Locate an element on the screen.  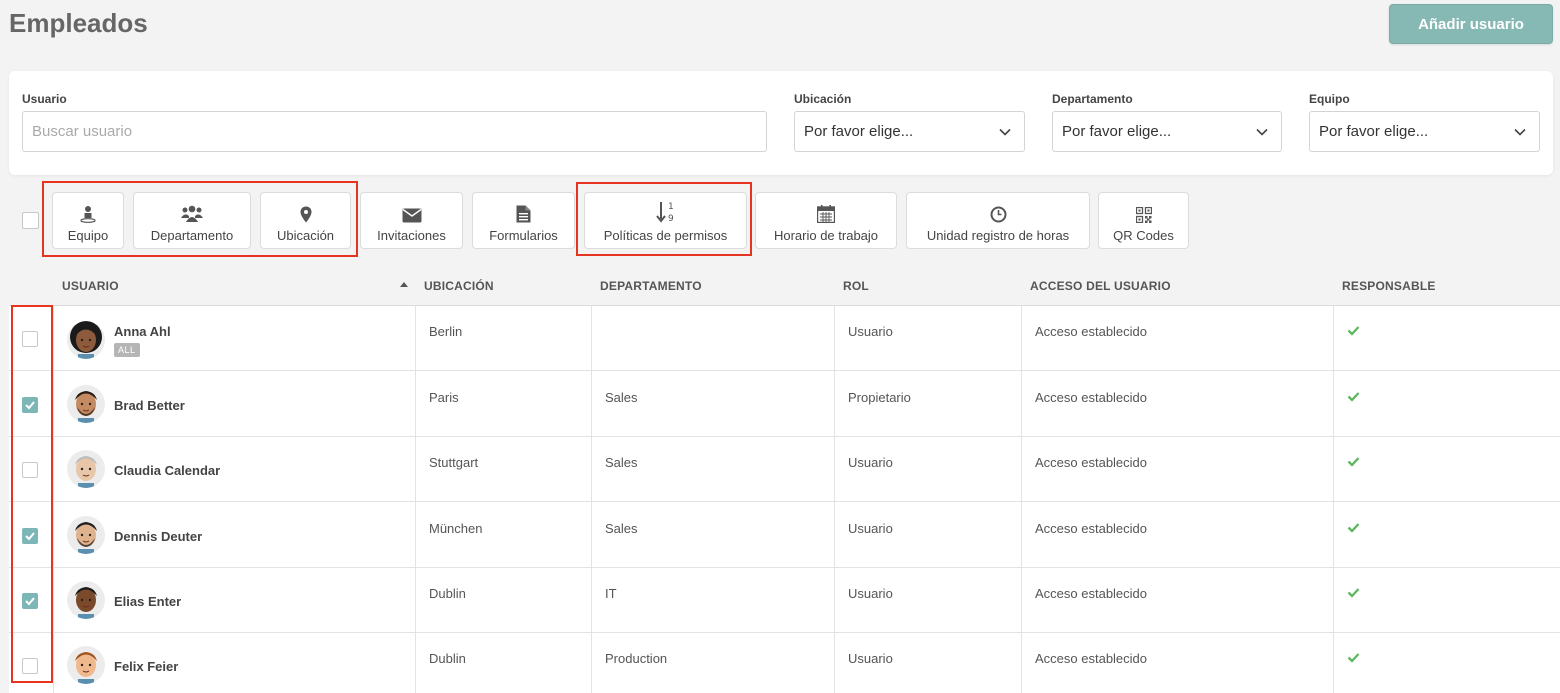
user-name: Brad Better is located at coordinates (149, 405).